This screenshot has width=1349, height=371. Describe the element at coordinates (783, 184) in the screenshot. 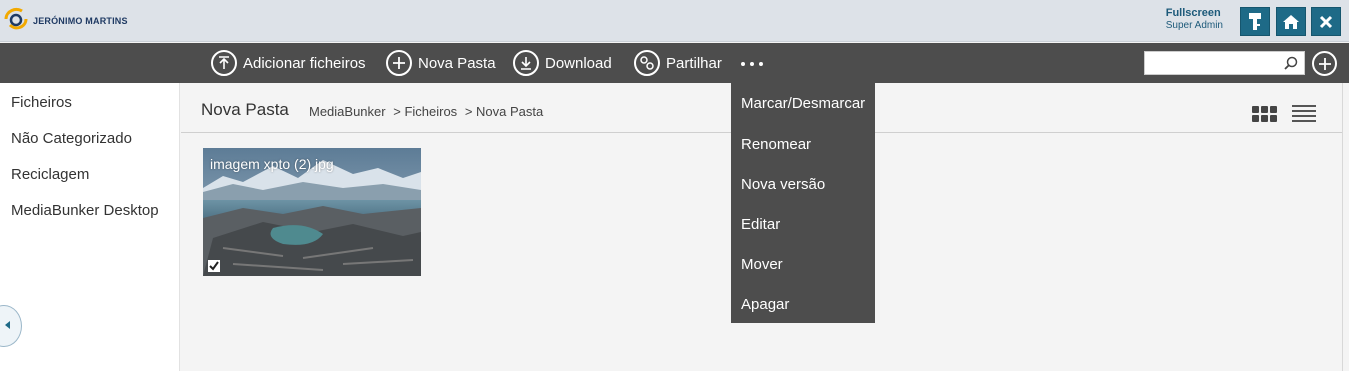

I see `menu-item-new-version: Nova versão` at that location.